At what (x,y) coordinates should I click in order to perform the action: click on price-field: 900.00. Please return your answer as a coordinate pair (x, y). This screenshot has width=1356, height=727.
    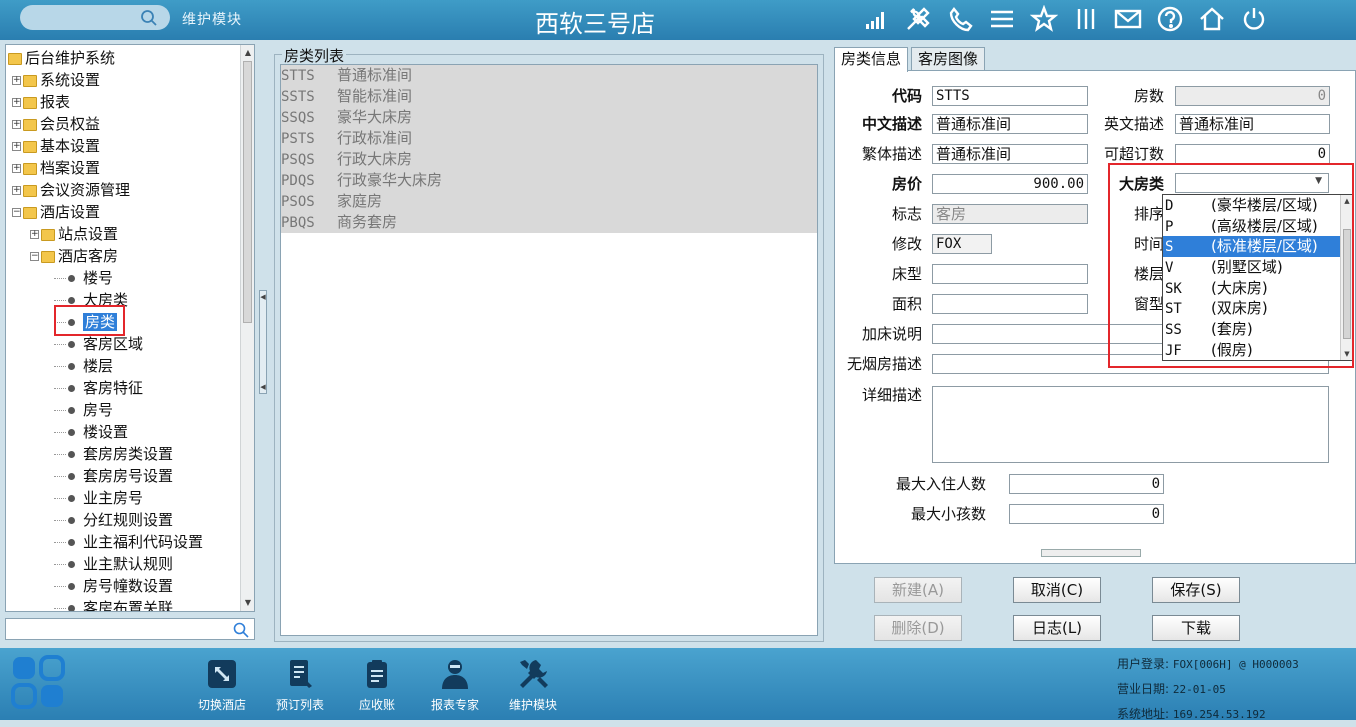
    Looking at the image, I should click on (1010, 184).